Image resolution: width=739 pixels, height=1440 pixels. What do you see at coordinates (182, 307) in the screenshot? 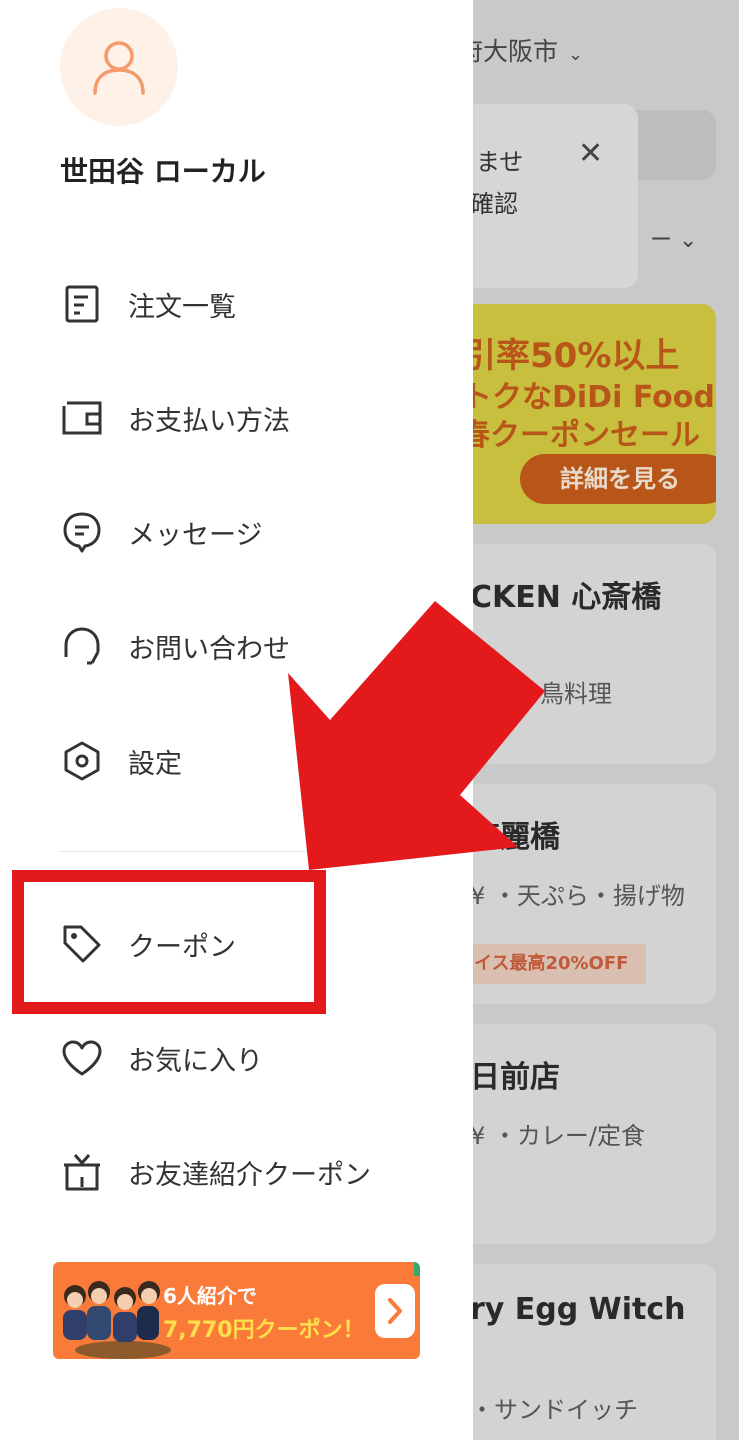
I see `menu-item-label: 注文一覧` at bounding box center [182, 307].